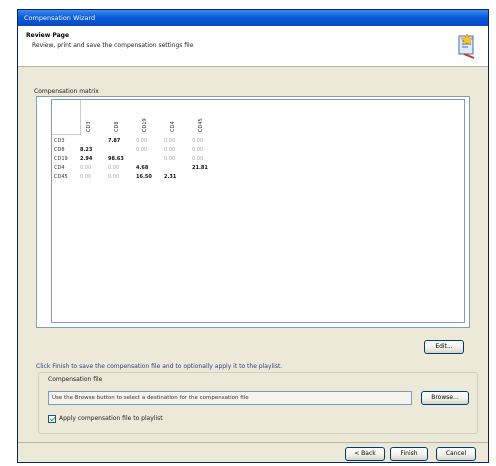 Image resolution: width=496 pixels, height=466 pixels. I want to click on matrix-cell: 7.87, so click(120, 141).